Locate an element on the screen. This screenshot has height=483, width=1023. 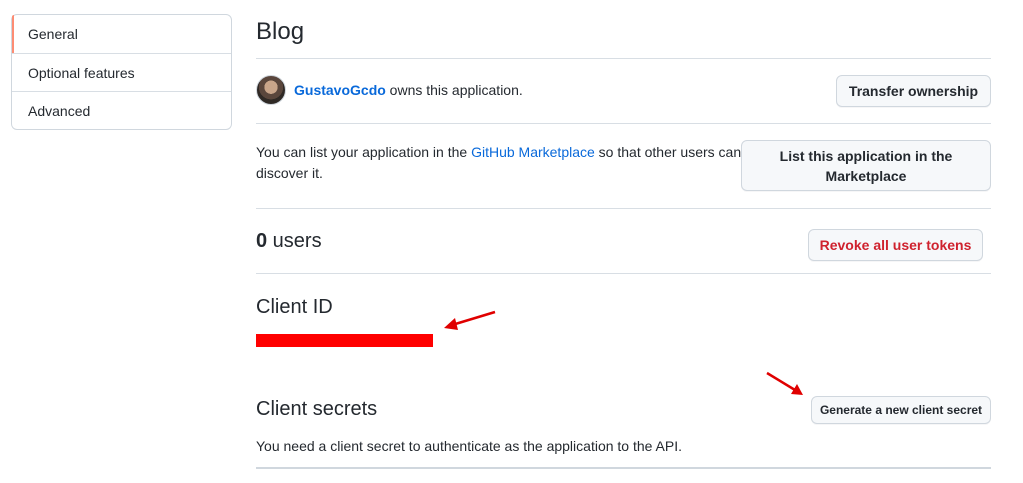
annotation-arrows is located at coordinates (623, 352).